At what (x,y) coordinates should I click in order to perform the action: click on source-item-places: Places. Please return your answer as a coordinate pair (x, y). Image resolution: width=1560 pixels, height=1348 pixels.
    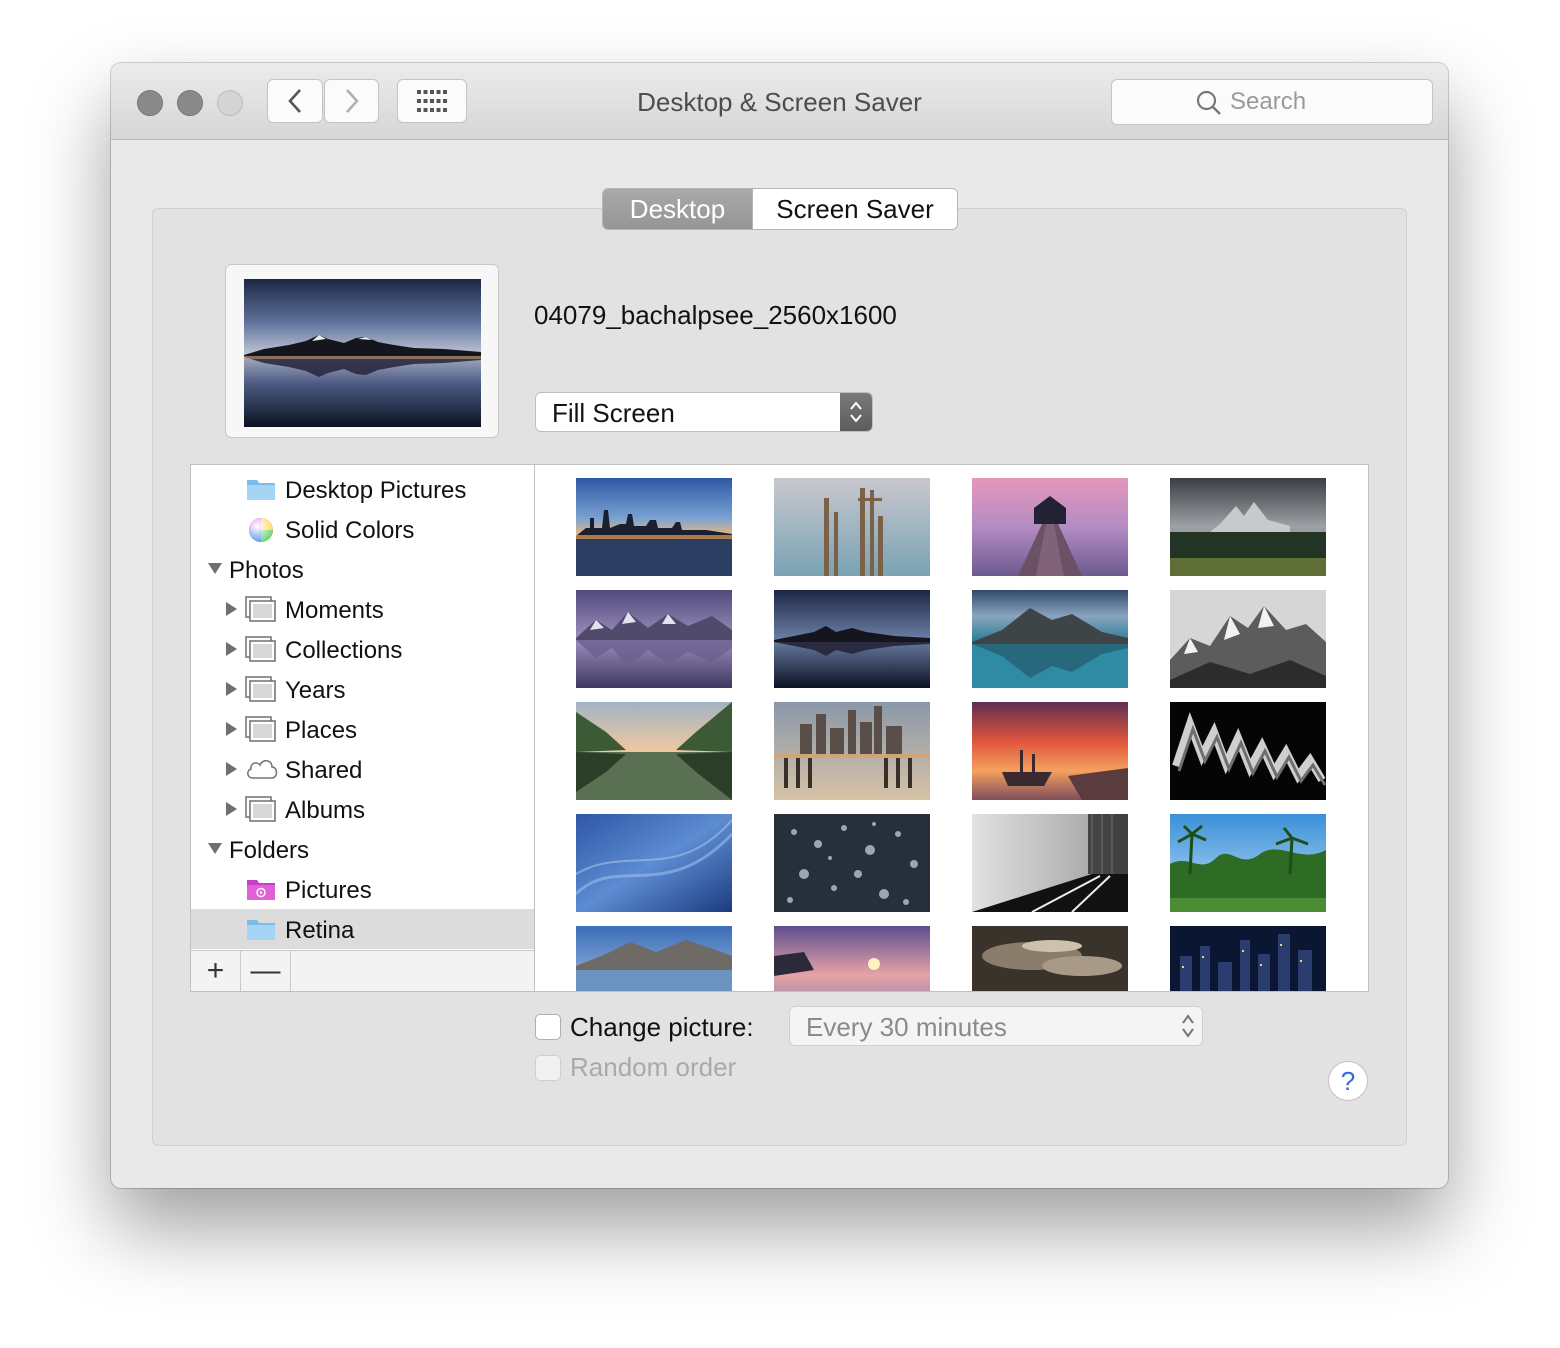
    Looking at the image, I should click on (362, 729).